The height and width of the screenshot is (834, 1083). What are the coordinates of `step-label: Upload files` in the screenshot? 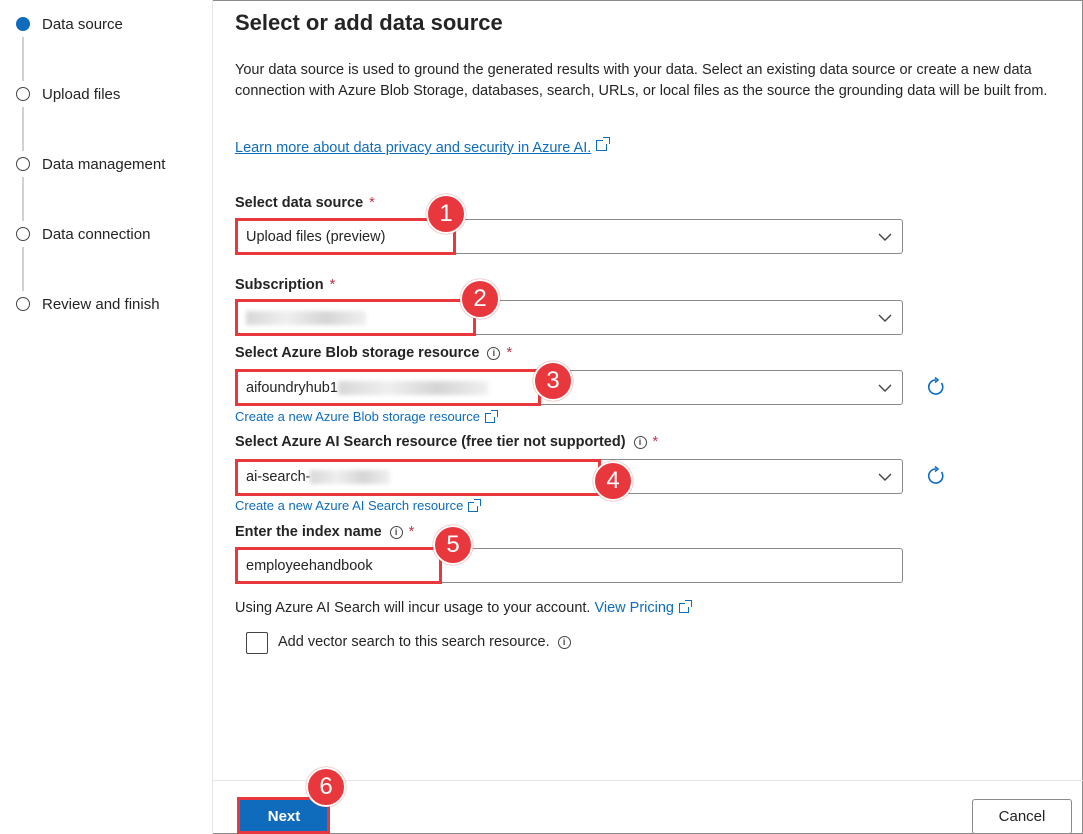 It's located at (81, 94).